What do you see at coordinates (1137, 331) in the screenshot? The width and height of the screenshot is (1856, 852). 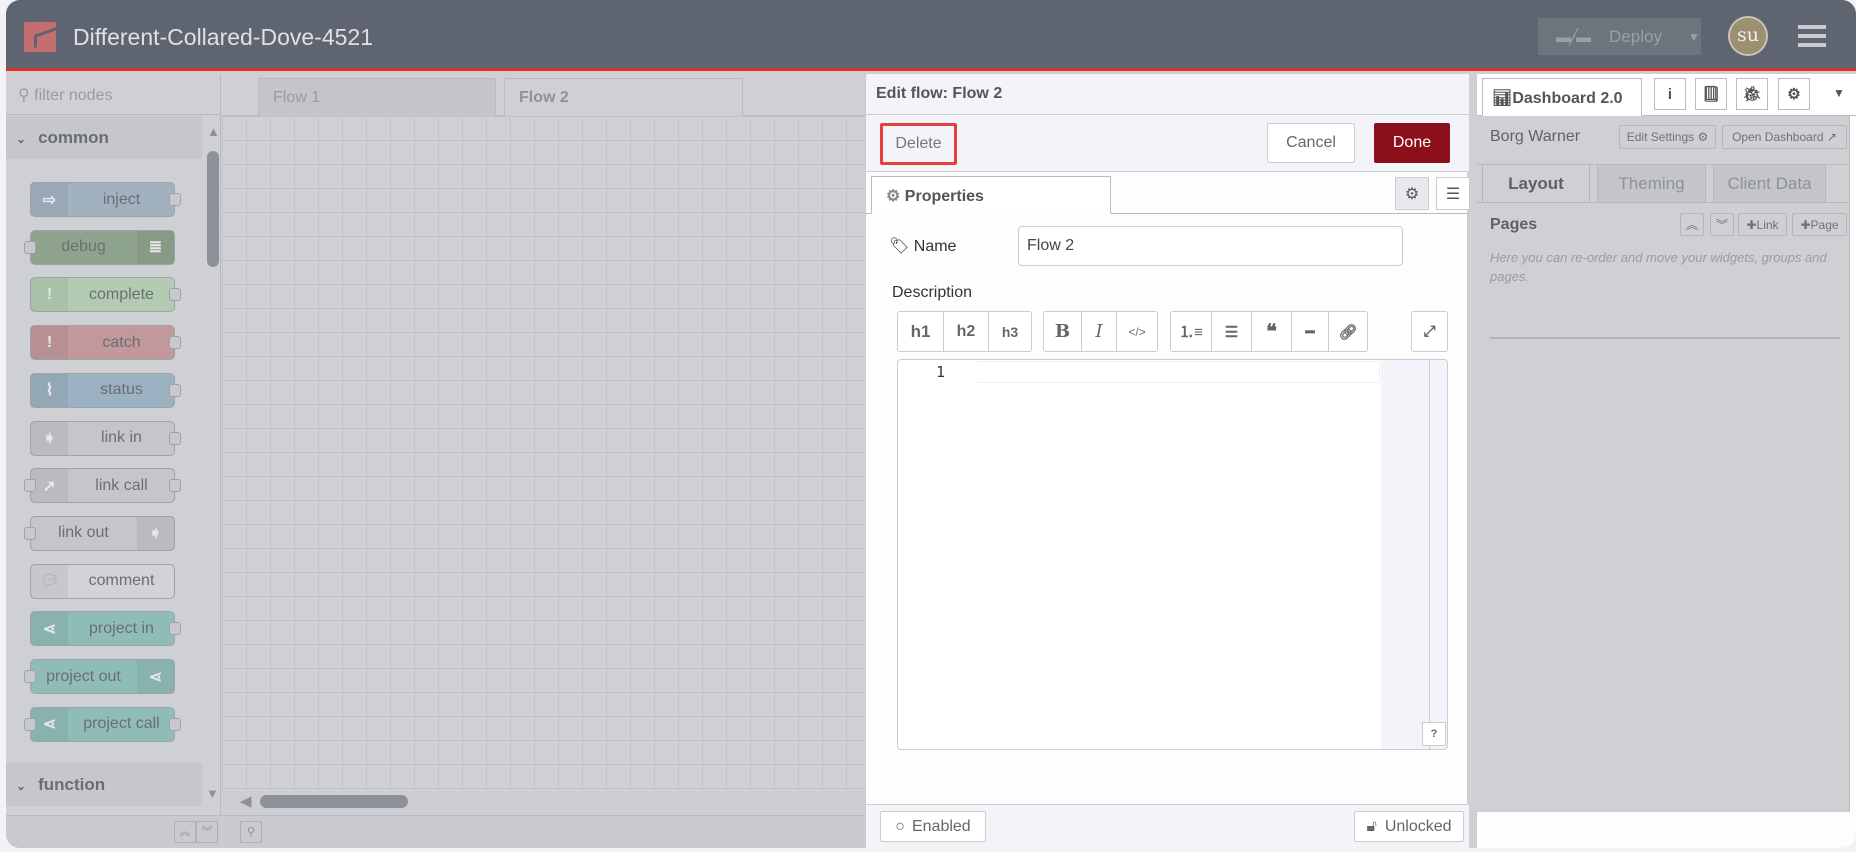 I see `code-button: </>` at bounding box center [1137, 331].